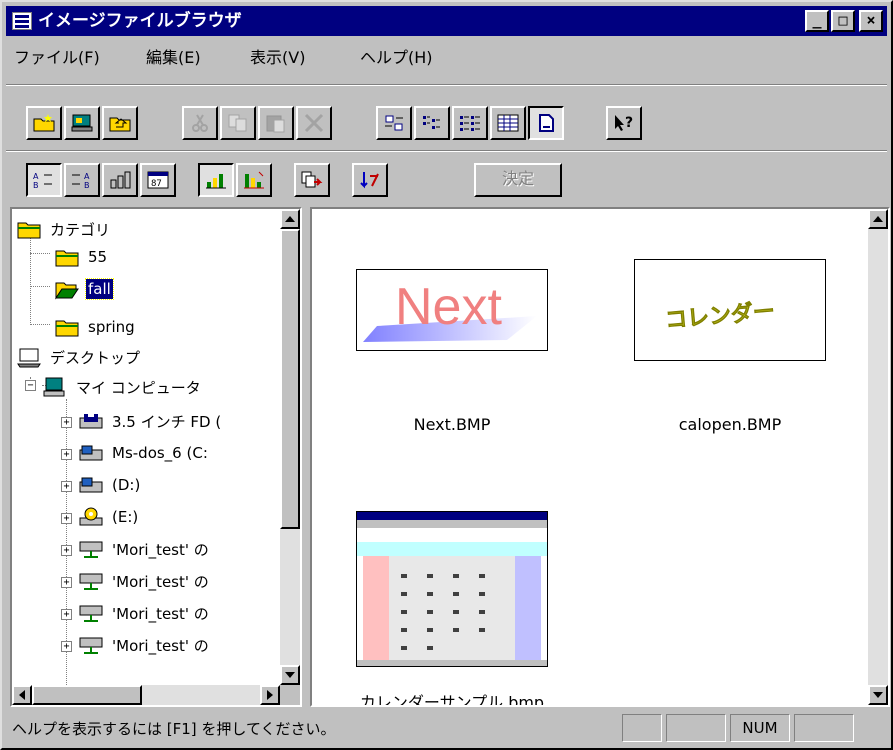 This screenshot has height=750, width=893. I want to click on small-icons-view-icon, so click(431, 122).